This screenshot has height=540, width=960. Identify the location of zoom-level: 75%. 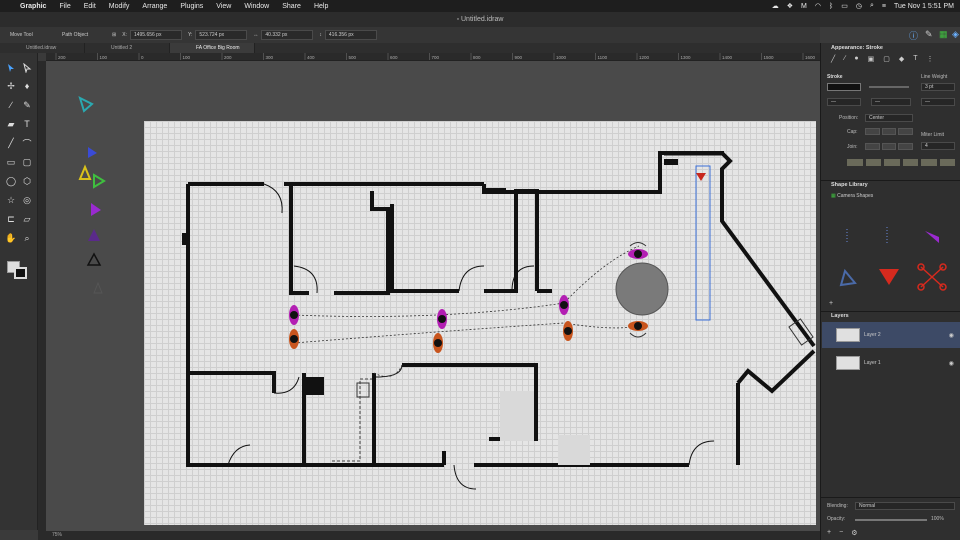
(57, 535).